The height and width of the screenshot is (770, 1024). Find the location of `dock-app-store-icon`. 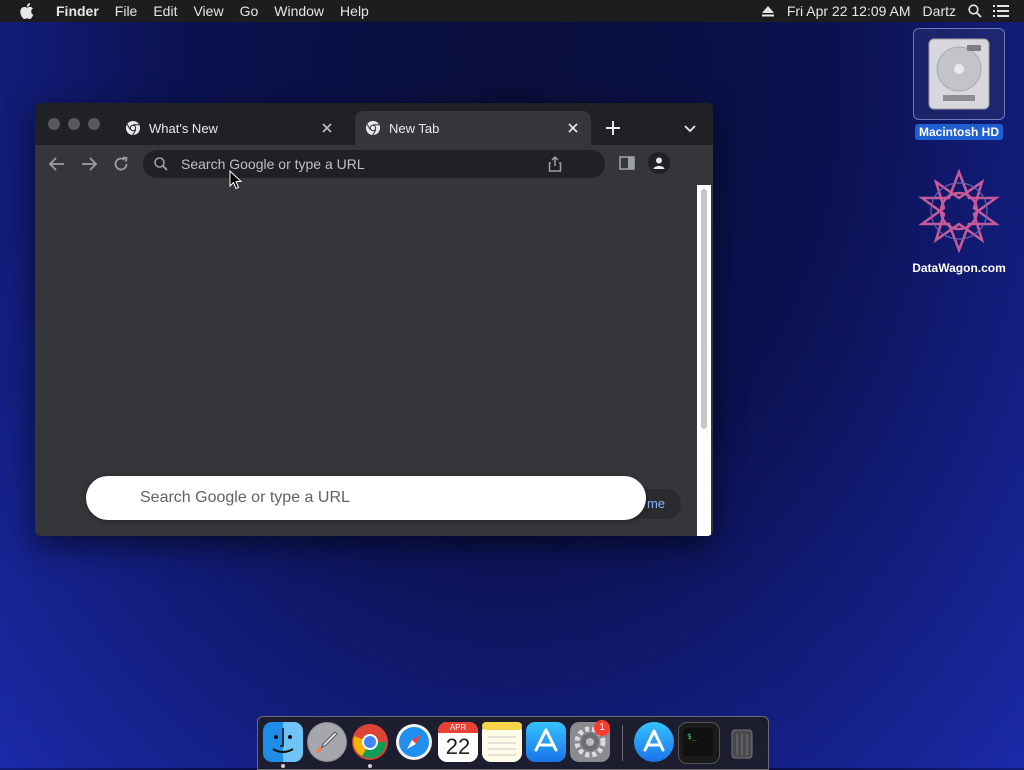

dock-app-store-icon is located at coordinates (546, 742).